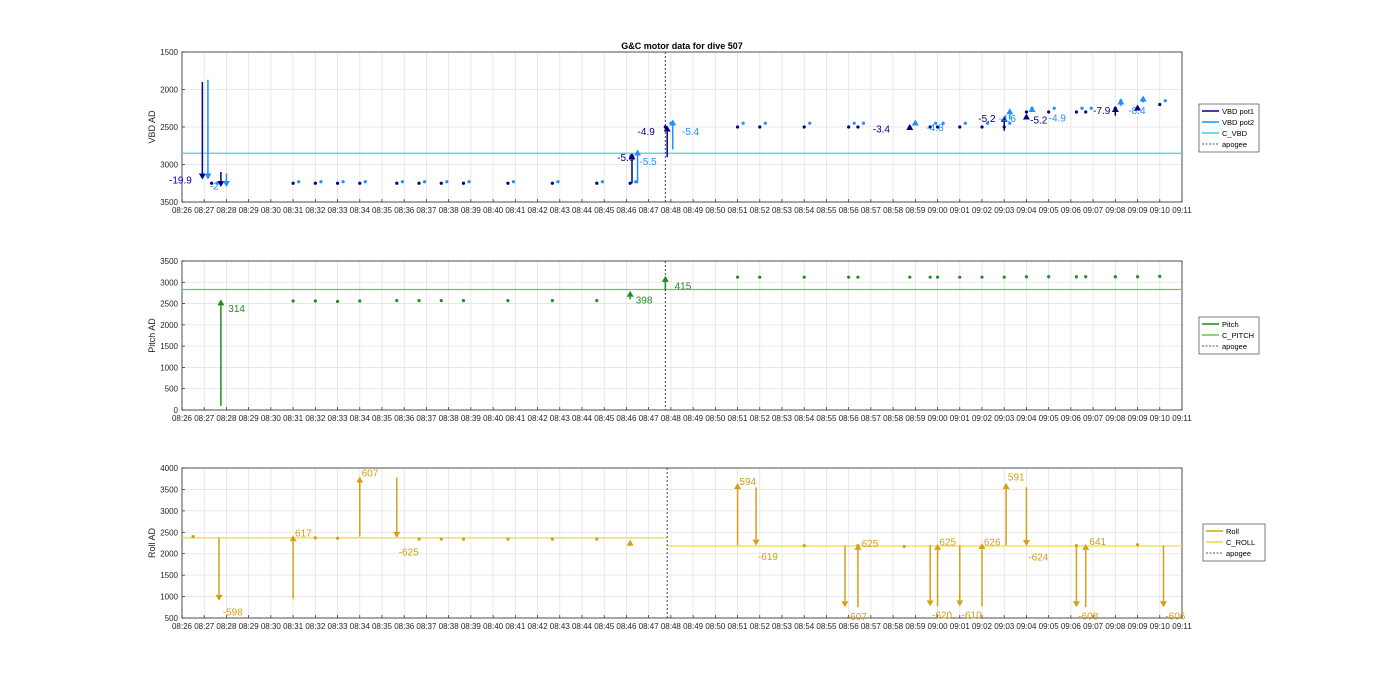 The height and width of the screenshot is (693, 1400). I want to click on y-tick-label: 1000, so click(169, 597).